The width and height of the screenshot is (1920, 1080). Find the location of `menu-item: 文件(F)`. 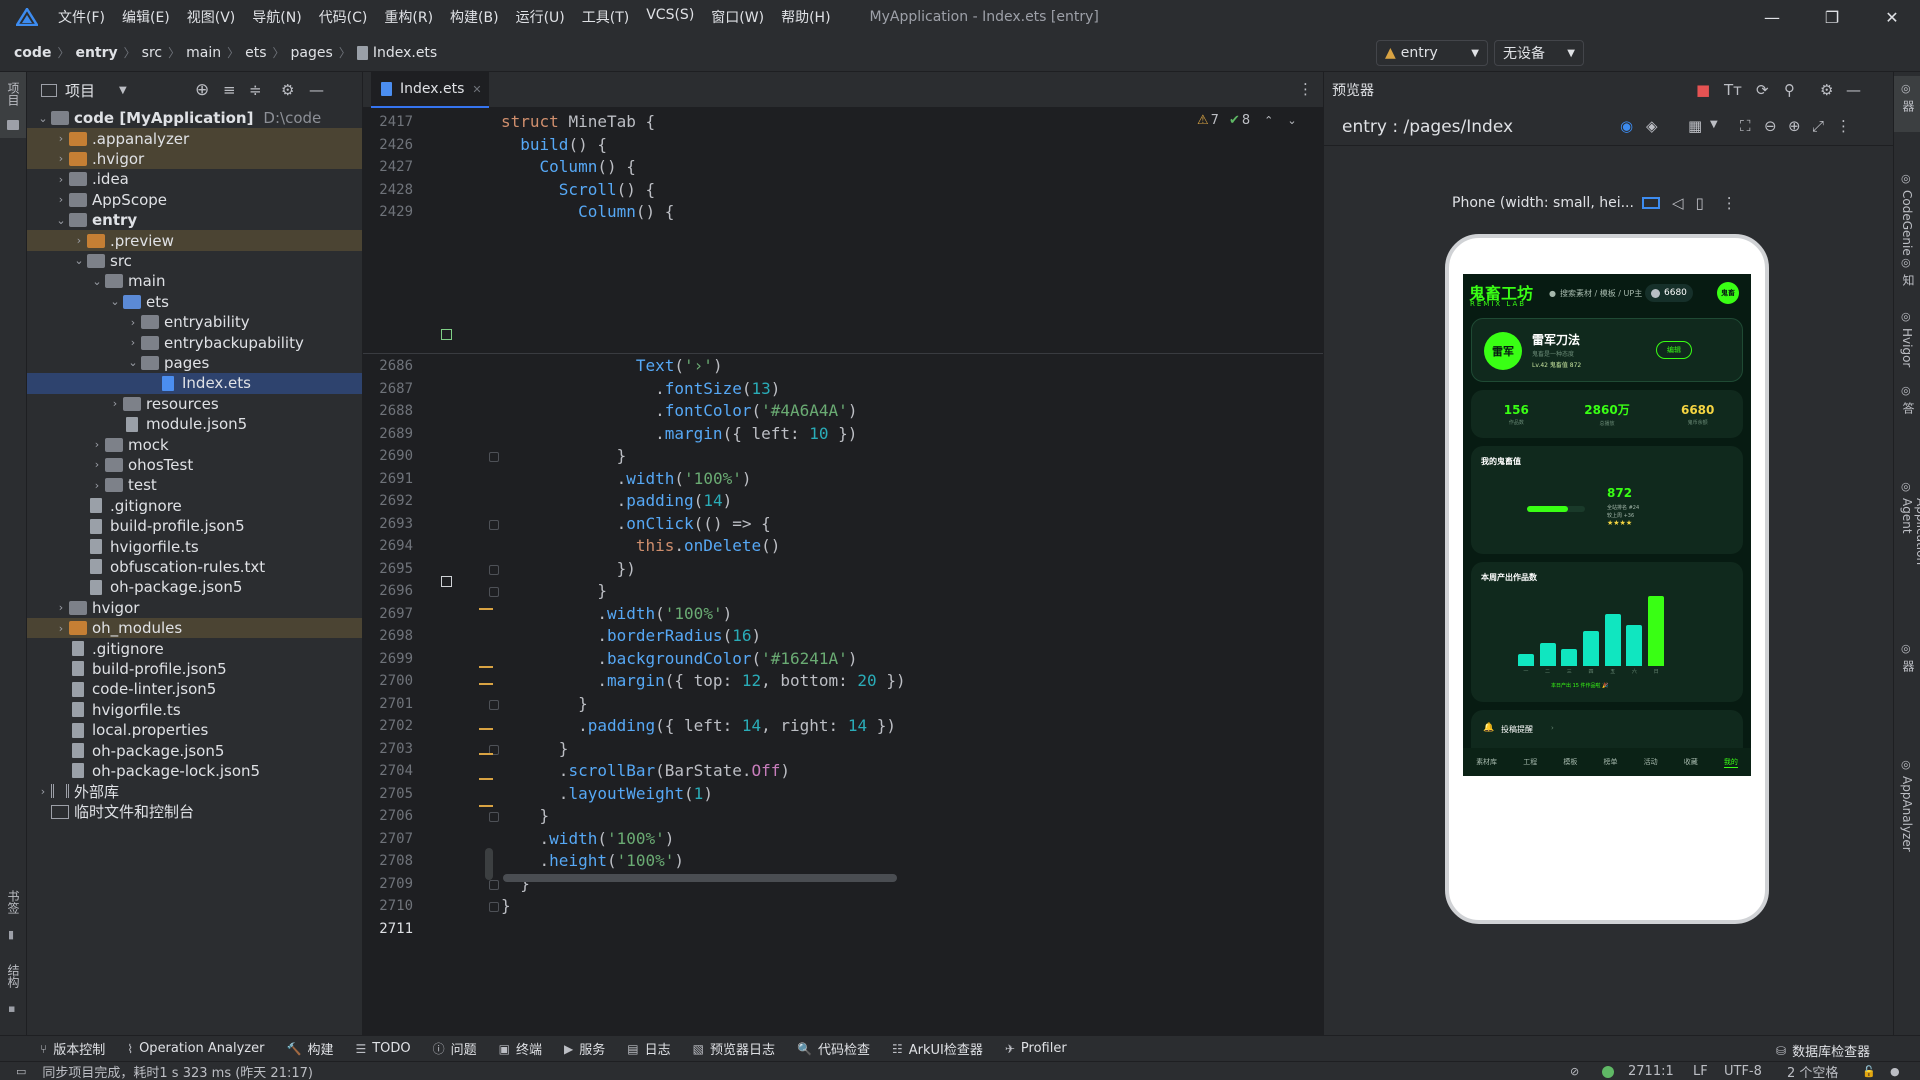

menu-item: 文件(F) is located at coordinates (81, 17).